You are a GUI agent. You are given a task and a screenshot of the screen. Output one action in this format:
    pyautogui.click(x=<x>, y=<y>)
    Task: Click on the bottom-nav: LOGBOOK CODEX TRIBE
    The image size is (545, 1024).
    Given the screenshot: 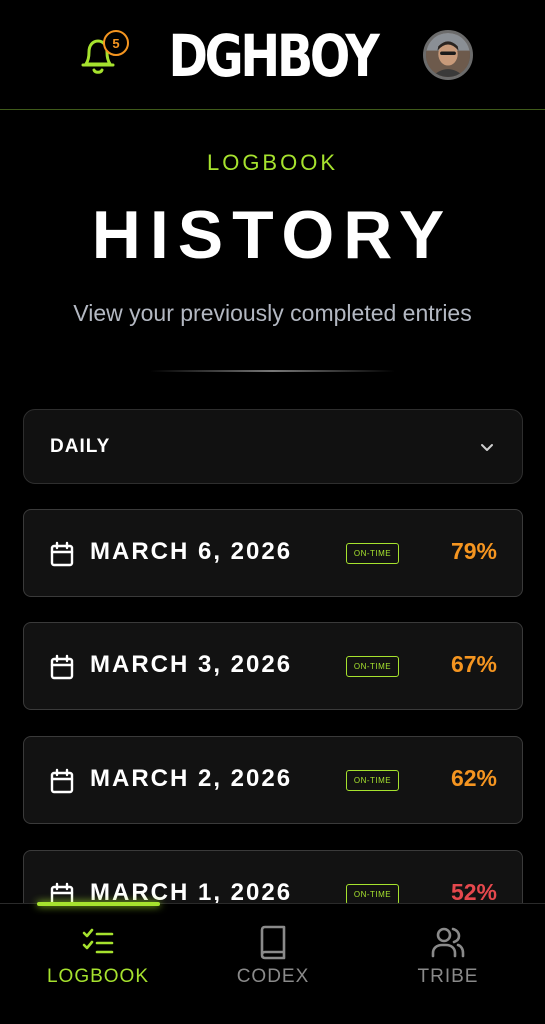 What is the action you would take?
    pyautogui.click(x=272, y=963)
    